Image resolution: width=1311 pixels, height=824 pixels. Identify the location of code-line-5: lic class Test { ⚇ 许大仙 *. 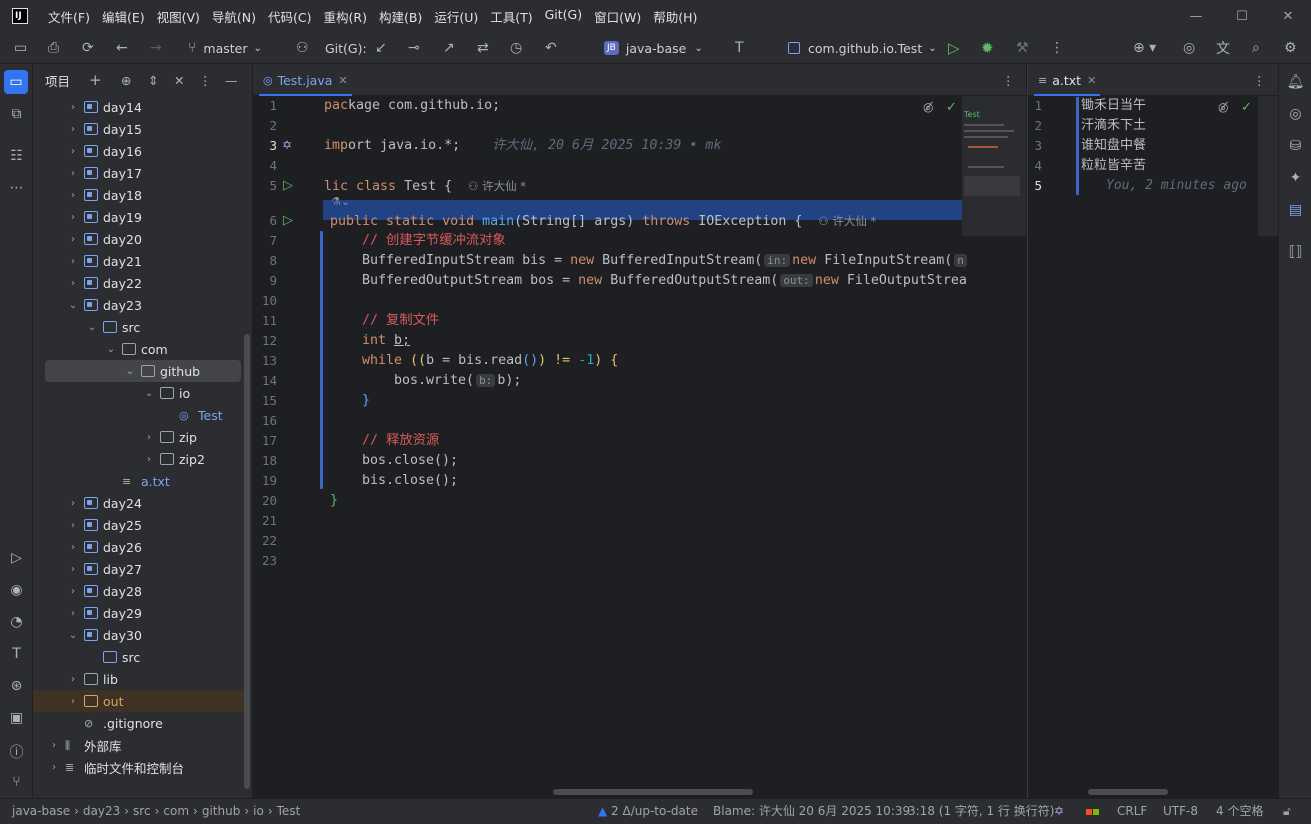
(425, 186).